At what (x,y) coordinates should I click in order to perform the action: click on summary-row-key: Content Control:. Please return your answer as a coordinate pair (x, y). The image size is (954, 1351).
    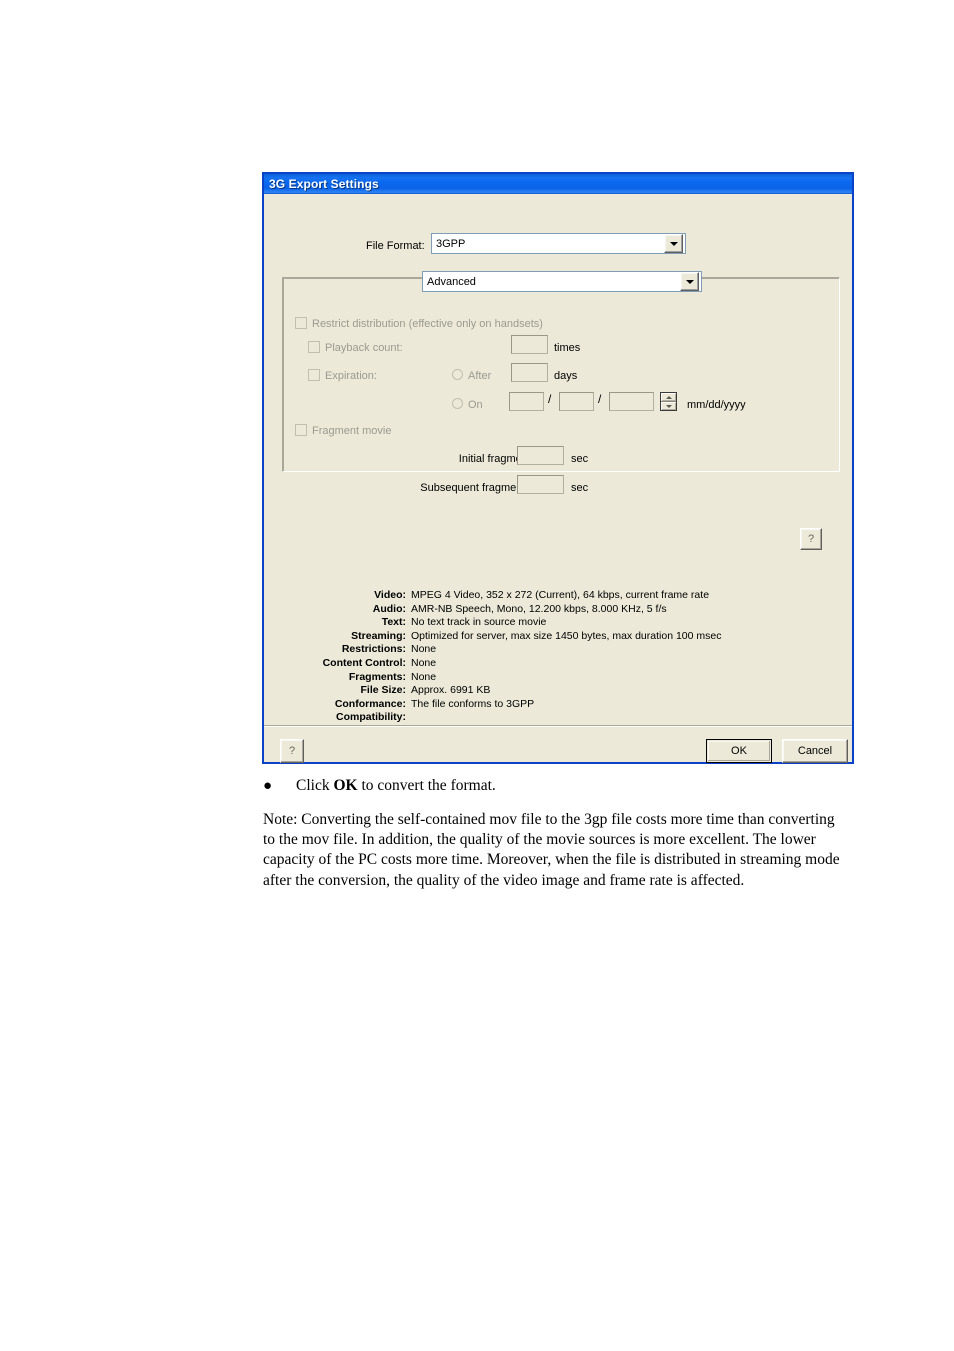
    Looking at the image, I should click on (364, 662).